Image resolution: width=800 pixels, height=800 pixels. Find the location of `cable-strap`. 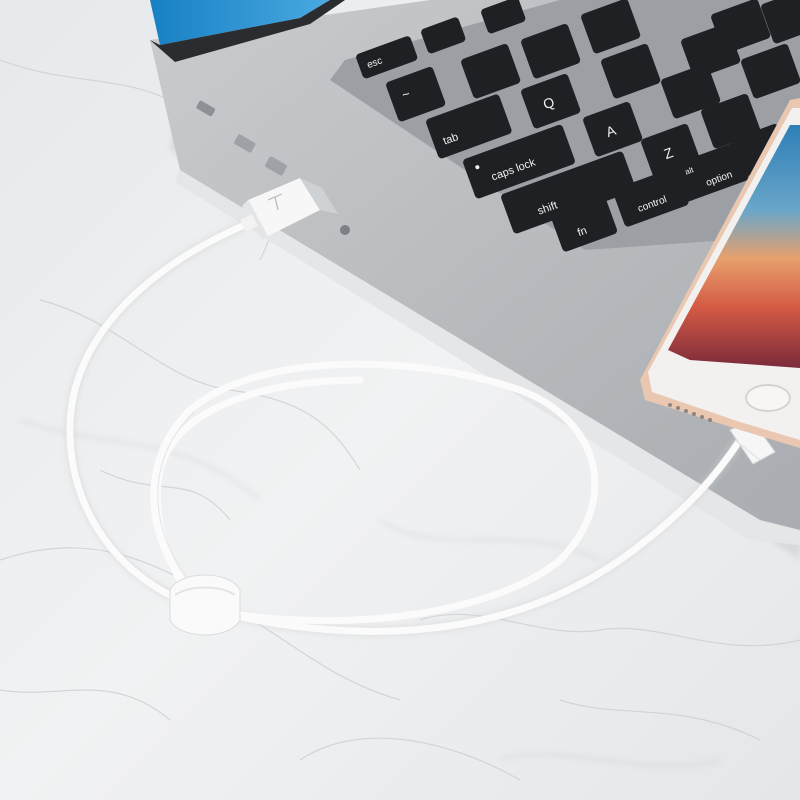

cable-strap is located at coordinates (205, 605).